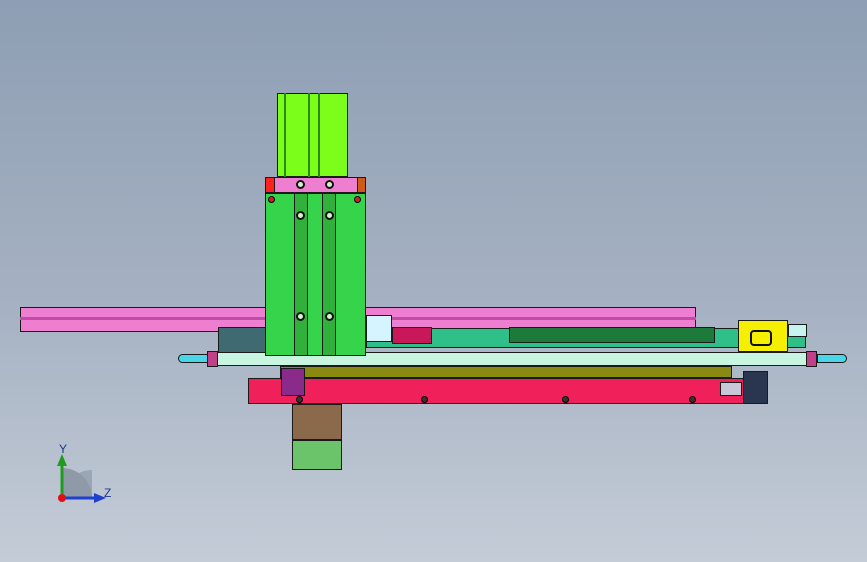  What do you see at coordinates (357, 199) in the screenshot?
I see `carriage-pin-right` at bounding box center [357, 199].